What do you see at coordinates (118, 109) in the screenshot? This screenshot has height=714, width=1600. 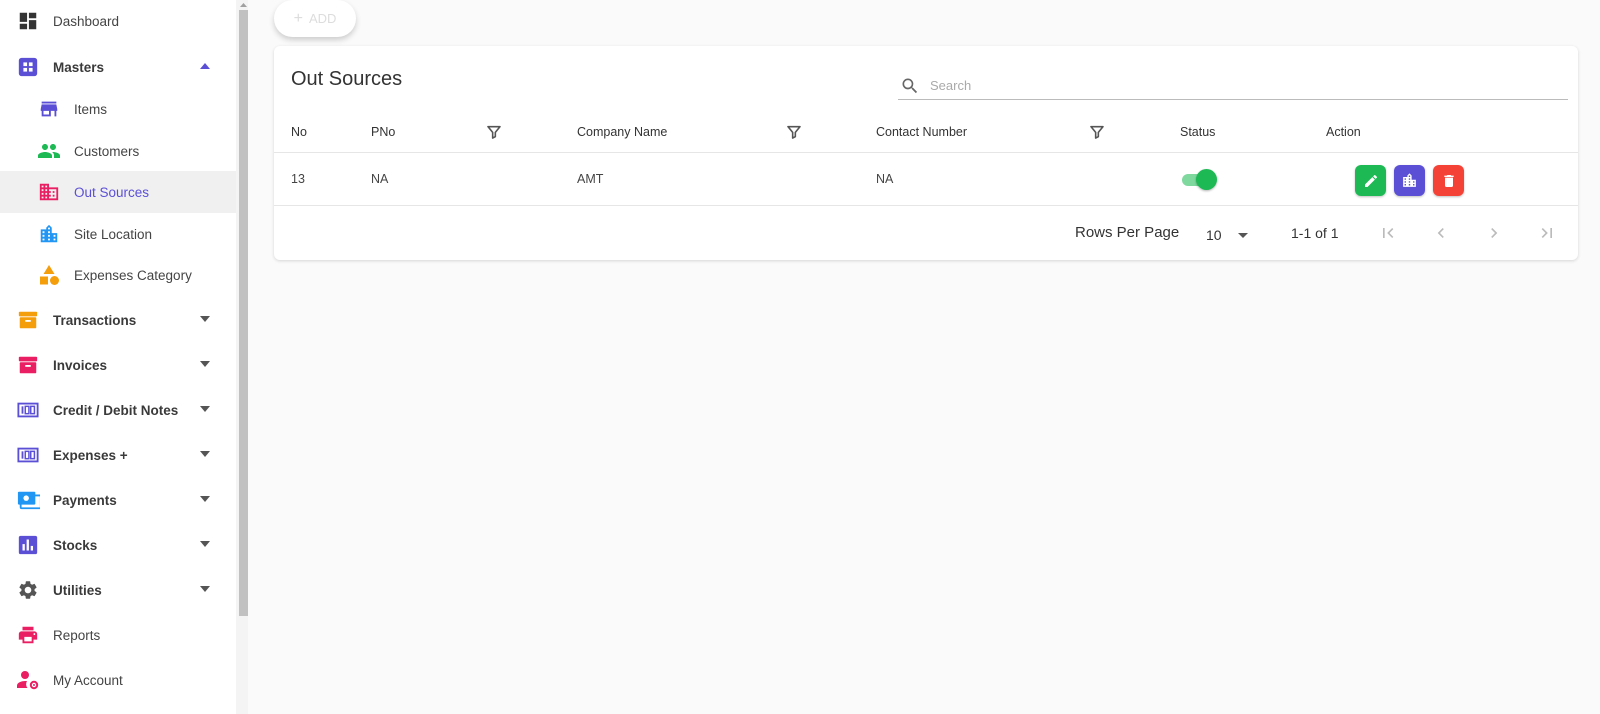 I see `sidebar-item-items: Items` at bounding box center [118, 109].